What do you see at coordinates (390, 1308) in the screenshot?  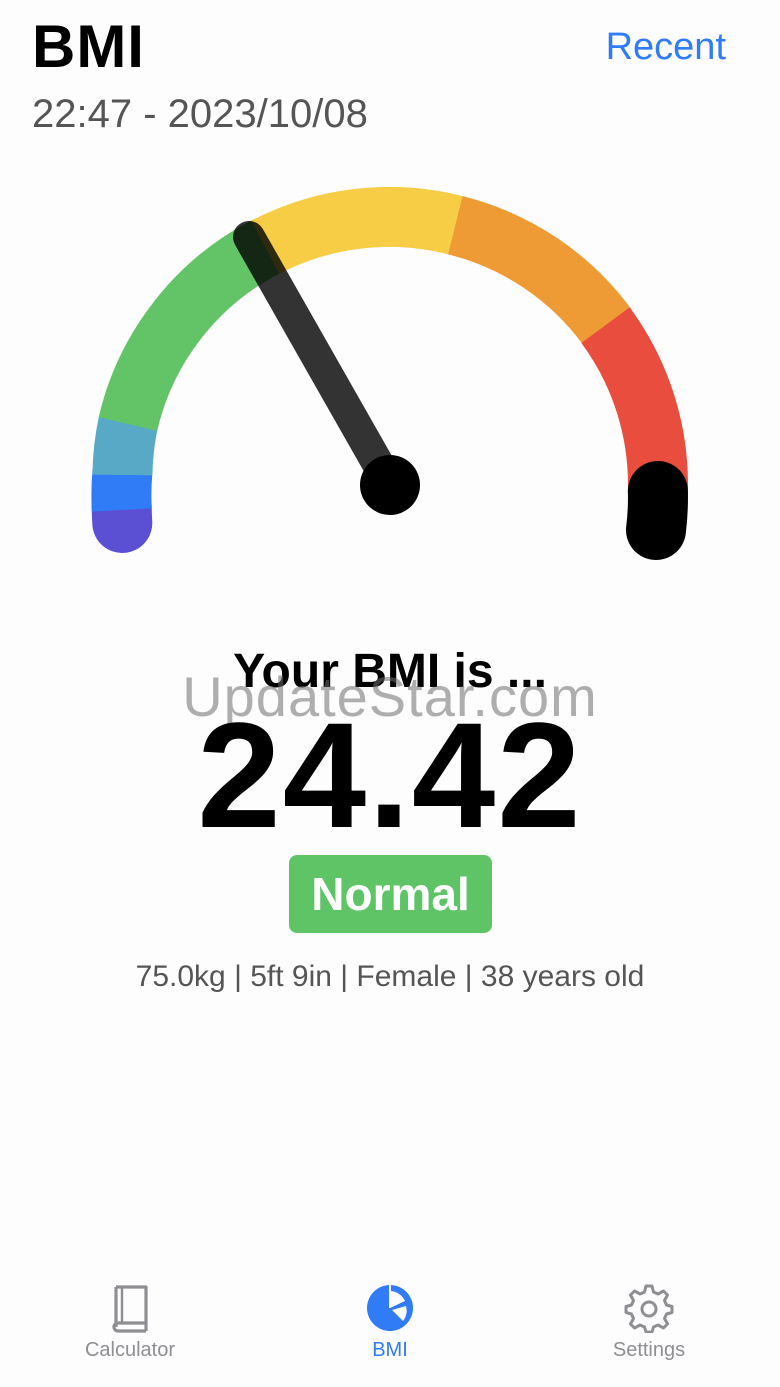 I see `pie-chart-icon` at bounding box center [390, 1308].